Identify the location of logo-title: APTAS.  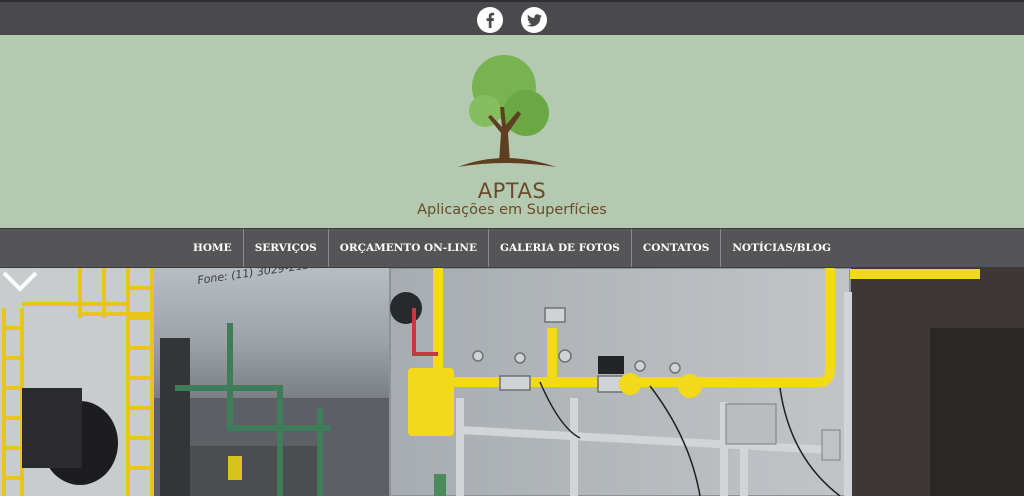
(512, 191).